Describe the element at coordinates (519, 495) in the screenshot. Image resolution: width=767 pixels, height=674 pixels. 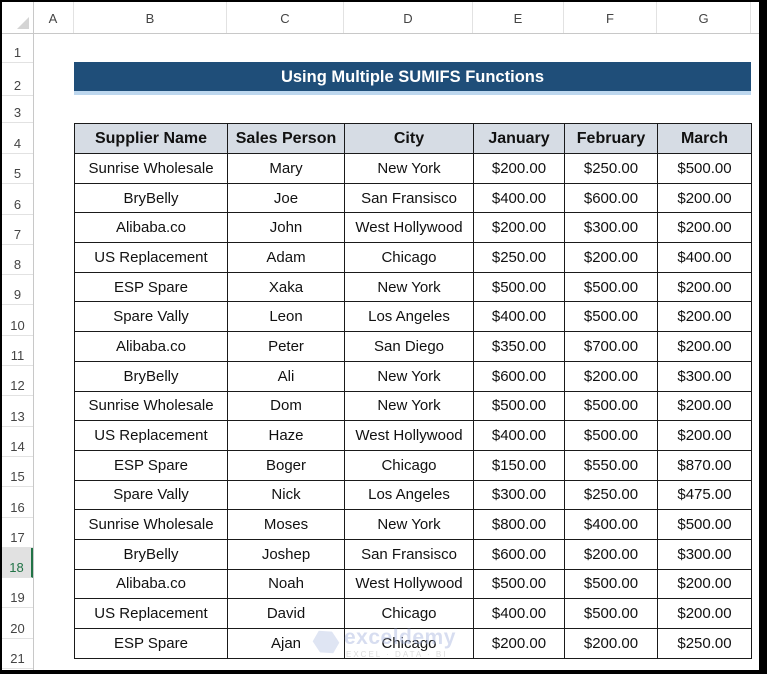
I see `january-cell: $300.00` at that location.